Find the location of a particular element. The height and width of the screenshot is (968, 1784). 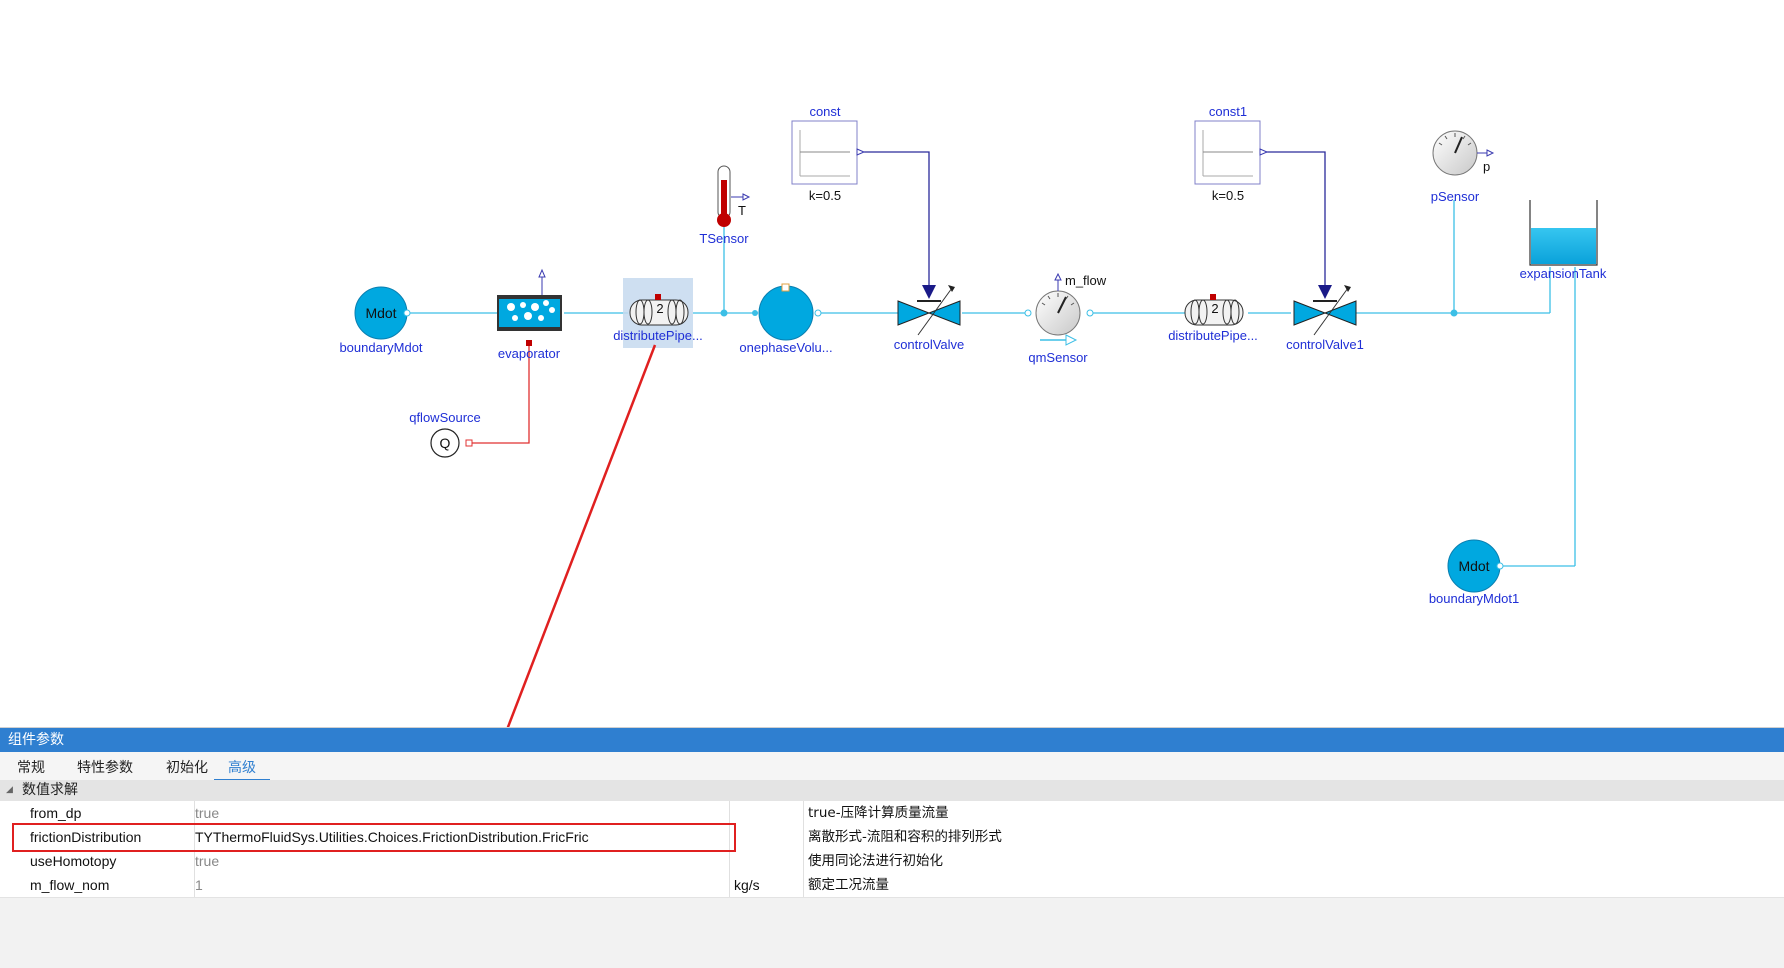

expansionTank-component: expansionTank is located at coordinates (1563, 240).